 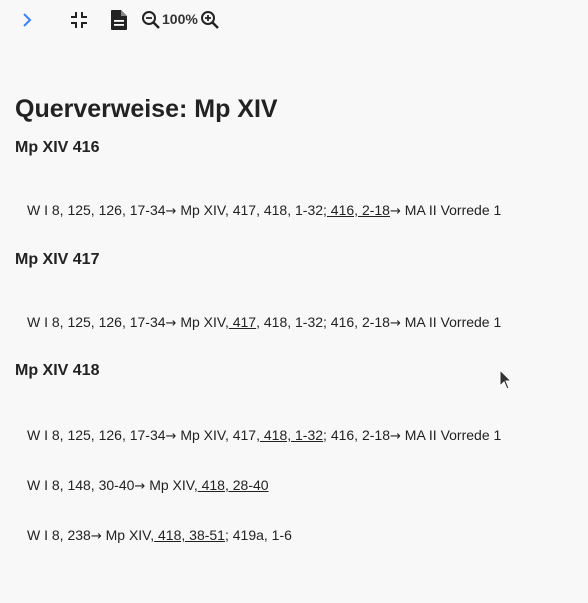 I want to click on toolbar: 100%, so click(x=294, y=20).